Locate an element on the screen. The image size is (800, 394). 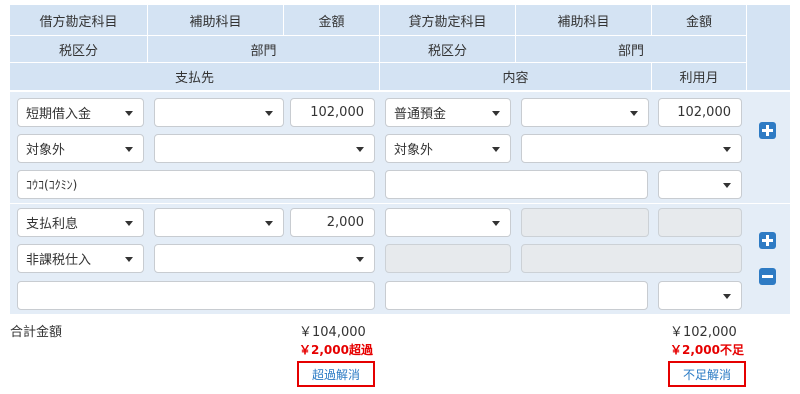
payee-input: ｺｳｺ(ｺｸﾐﾝ) is located at coordinates (196, 184).